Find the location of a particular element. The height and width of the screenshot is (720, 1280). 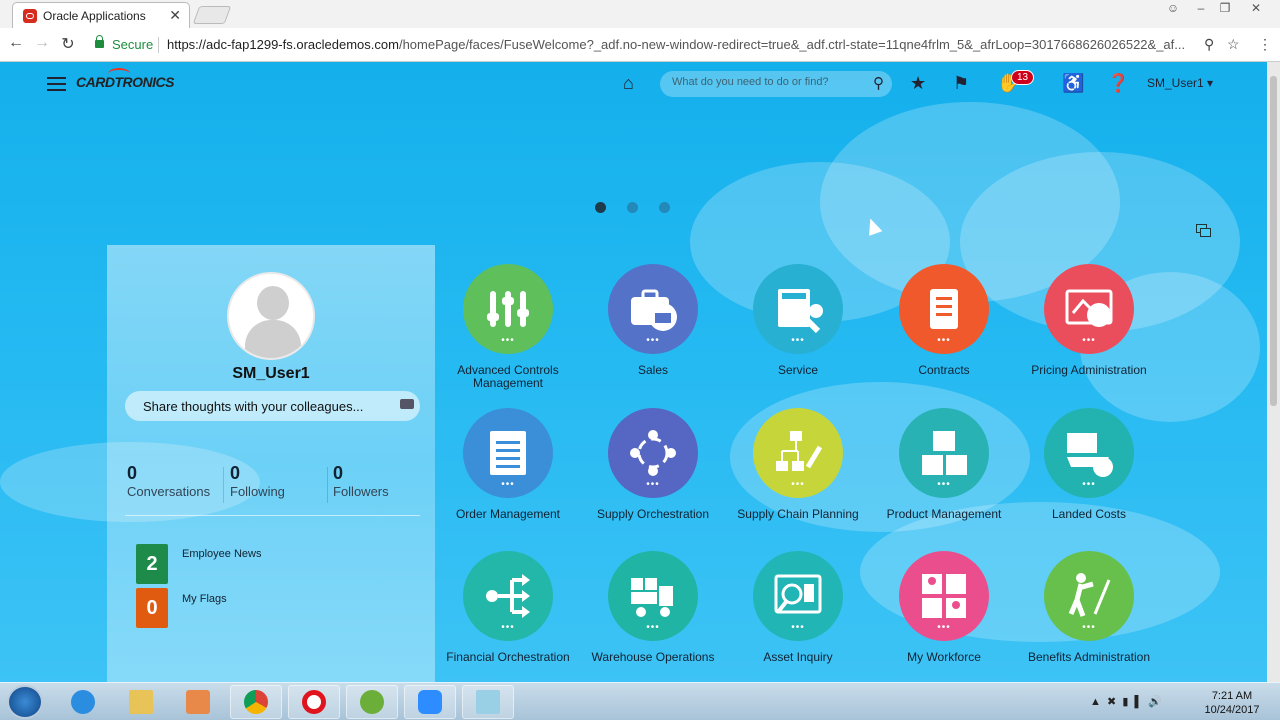

start-button is located at coordinates (25, 702).